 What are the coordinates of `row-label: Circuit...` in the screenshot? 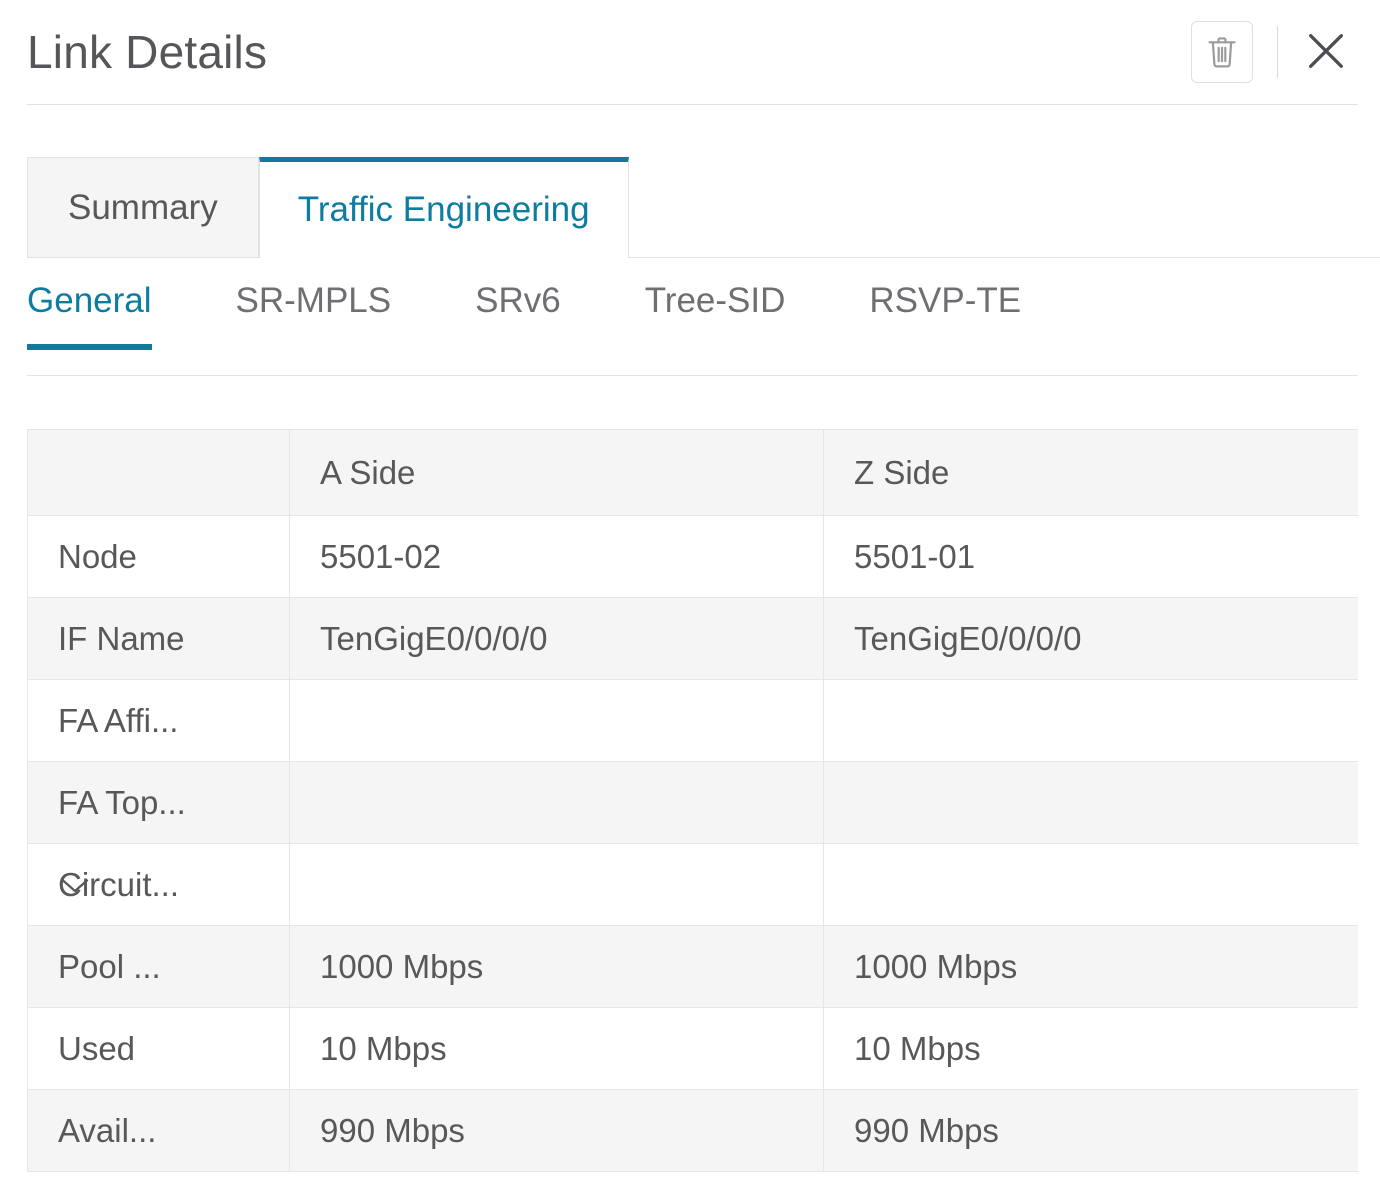 It's located at (158, 884).